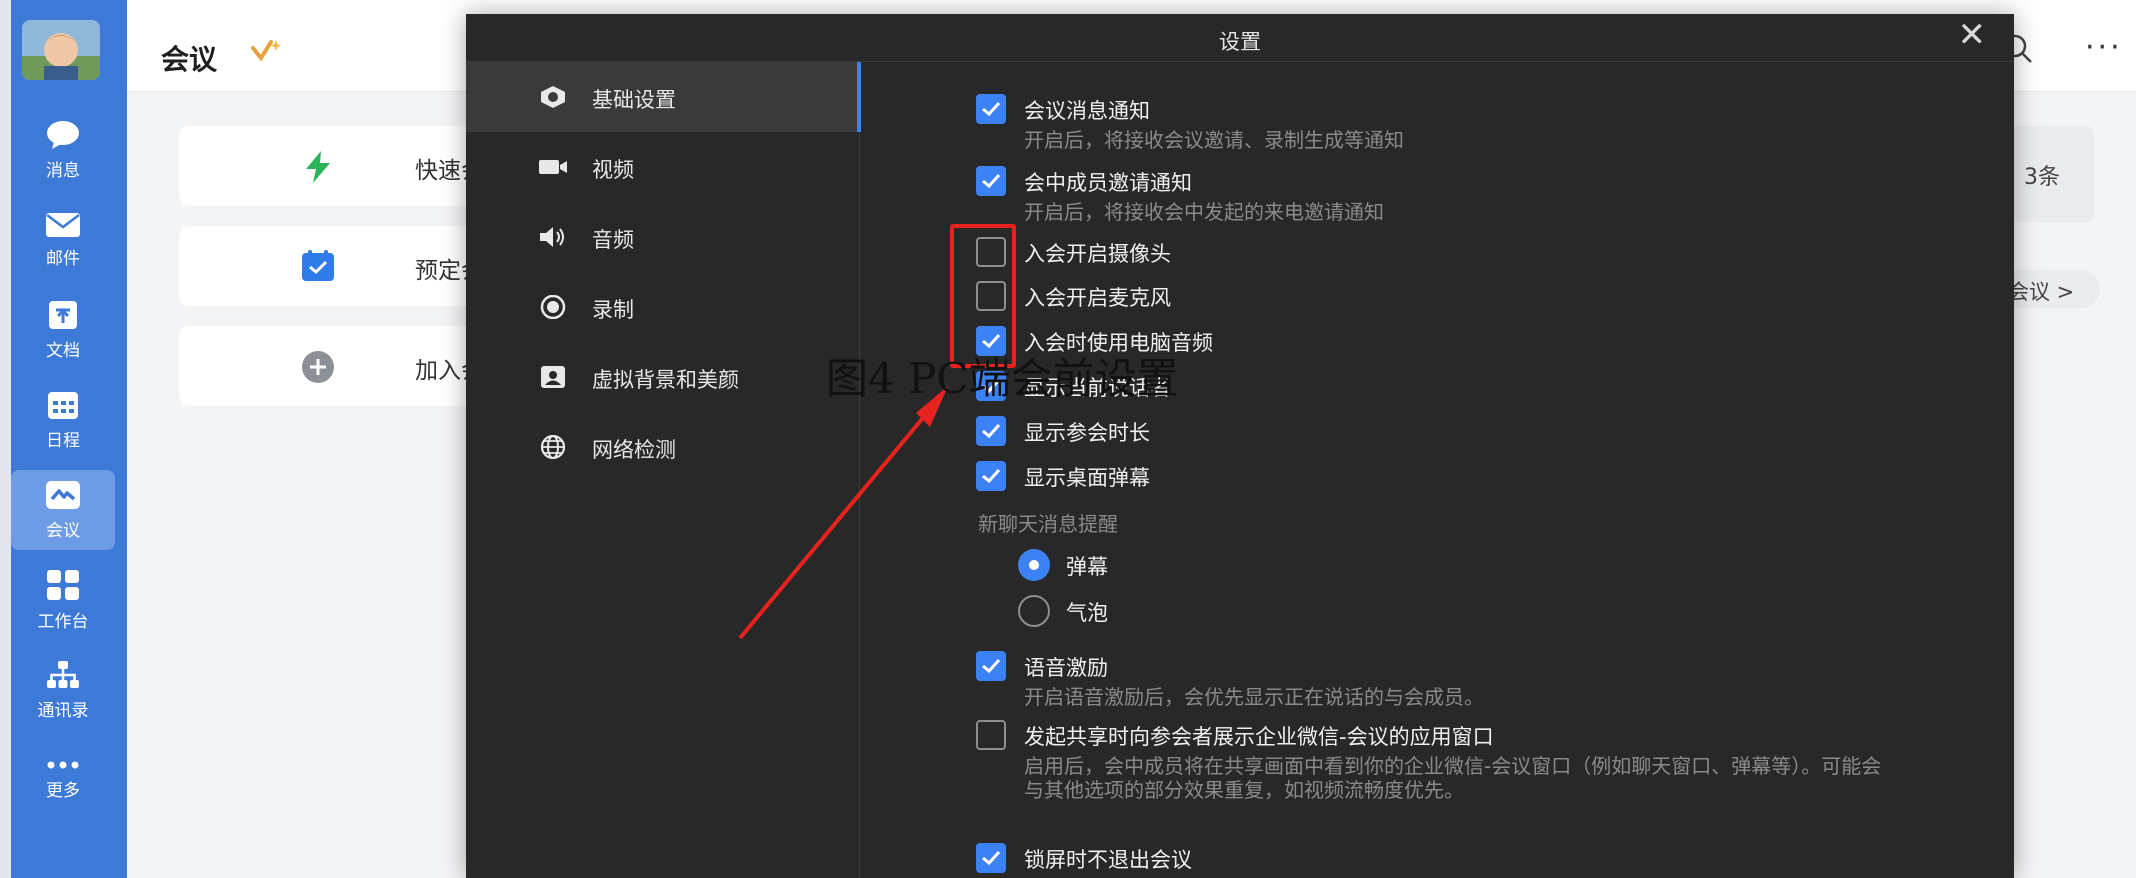  I want to click on dialog-title: 设置, so click(1240, 42).